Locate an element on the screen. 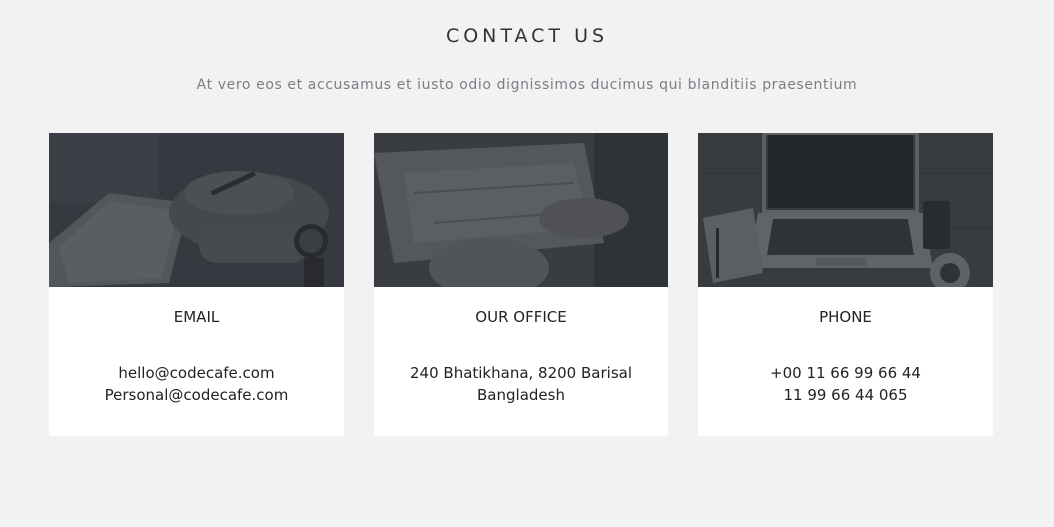  primary-email-link: hello@codecafe.com is located at coordinates (196, 373).